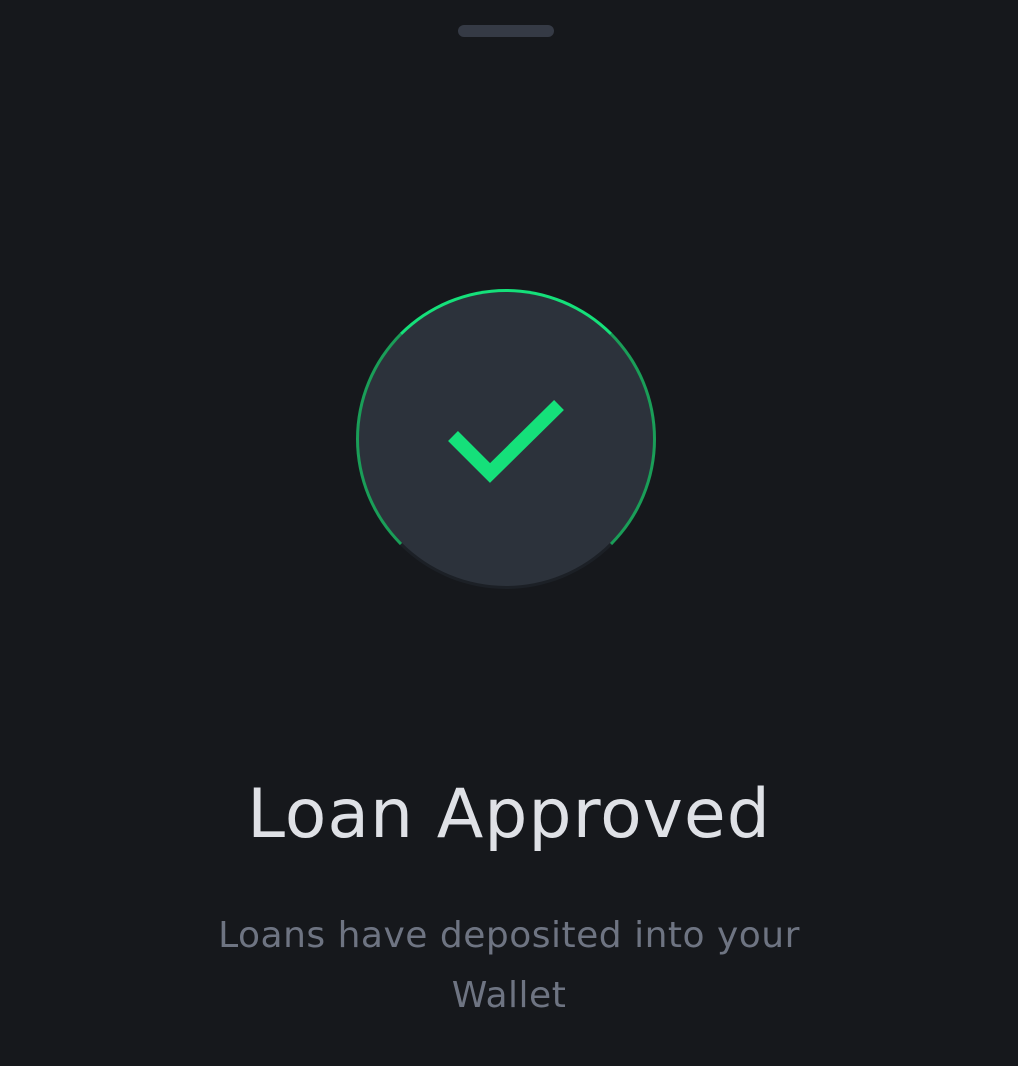 Image resolution: width=1018 pixels, height=1066 pixels. What do you see at coordinates (506, 31) in the screenshot?
I see `drag-handle` at bounding box center [506, 31].